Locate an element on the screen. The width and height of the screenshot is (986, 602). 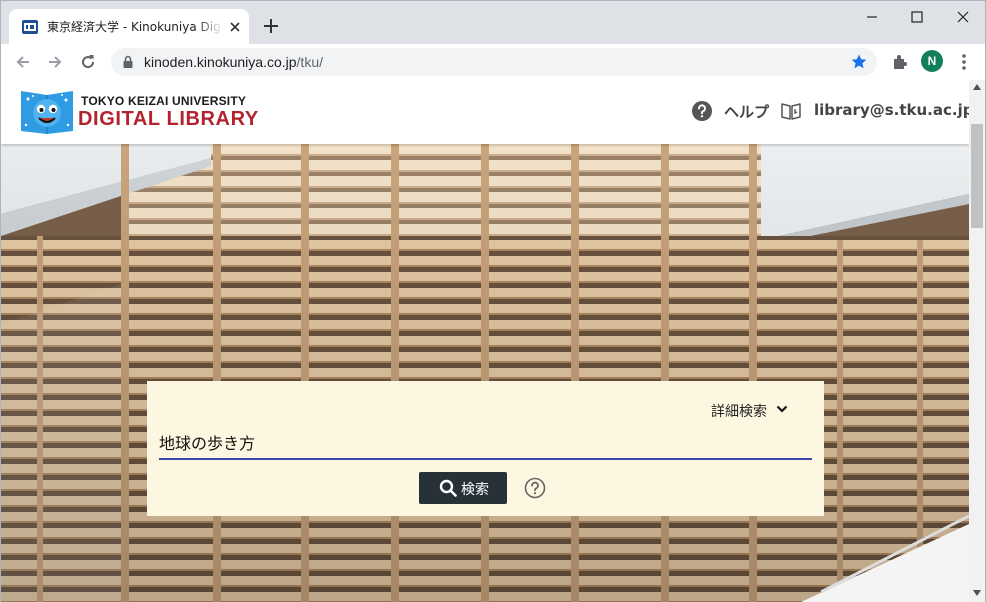
address-bar: kinoden.kinokuniya.co.jp/tku/ is located at coordinates (494, 62).